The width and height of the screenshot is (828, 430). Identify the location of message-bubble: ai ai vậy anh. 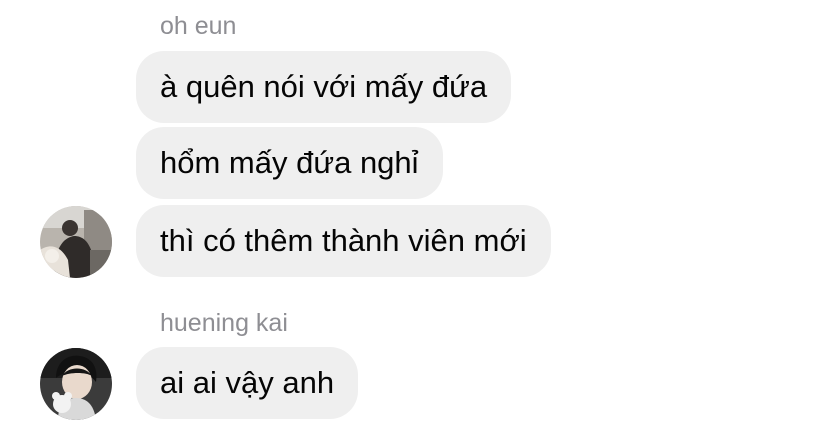
(247, 383).